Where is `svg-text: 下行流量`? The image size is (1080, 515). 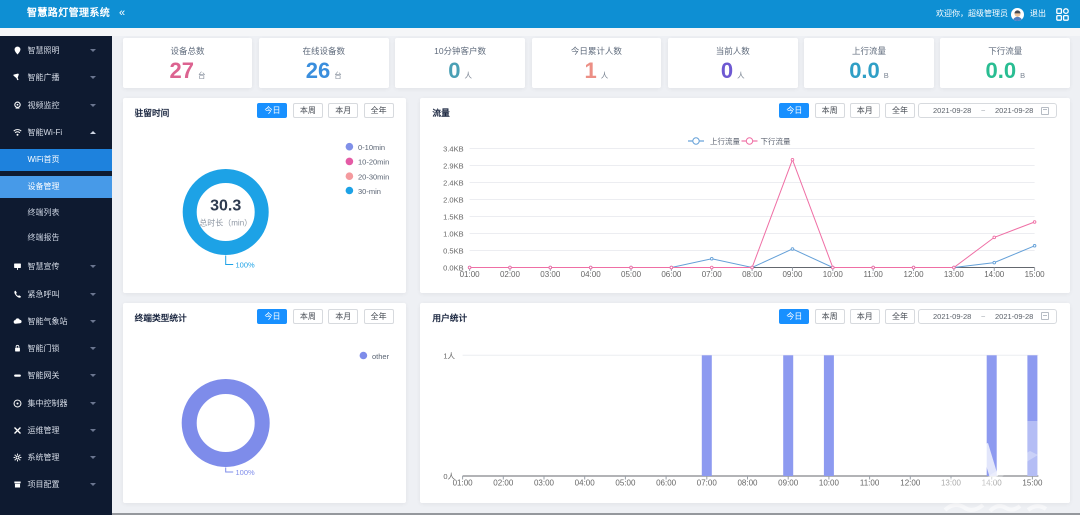
svg-text: 下行流量 is located at coordinates (776, 141).